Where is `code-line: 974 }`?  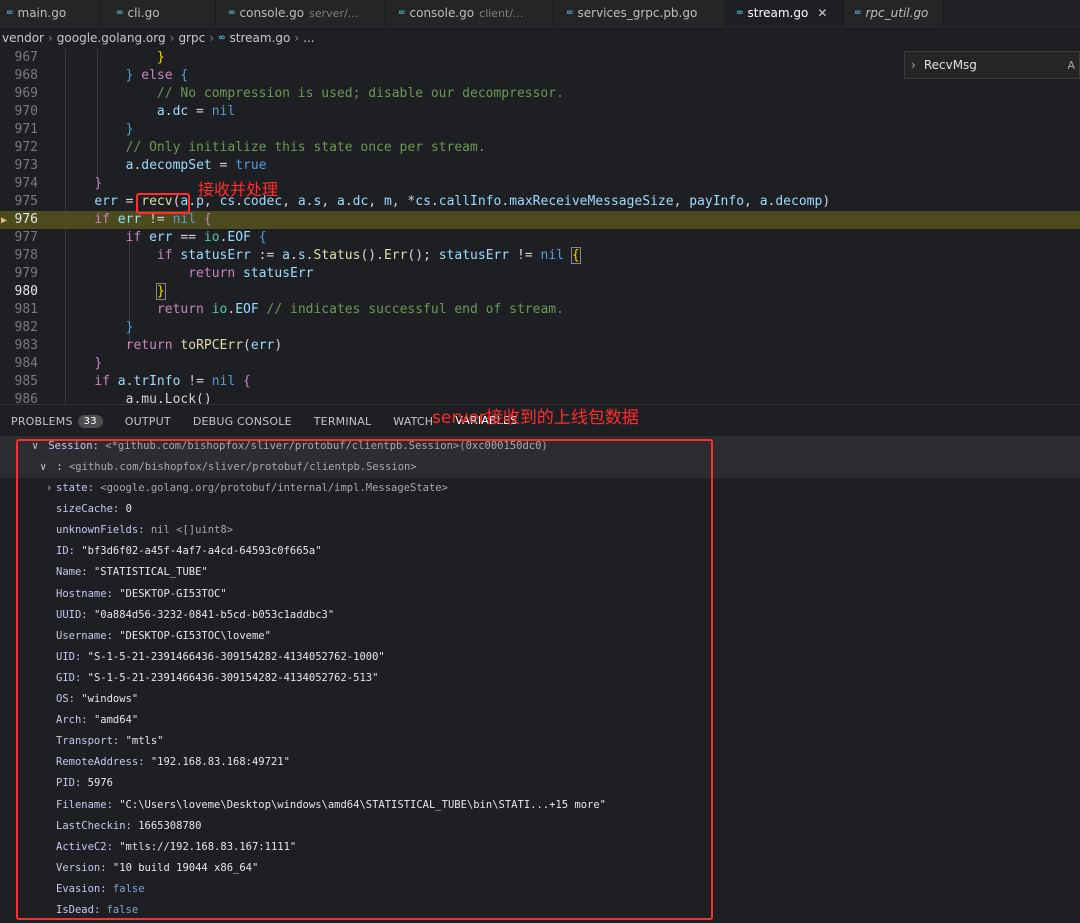 code-line: 974 } is located at coordinates (540, 184).